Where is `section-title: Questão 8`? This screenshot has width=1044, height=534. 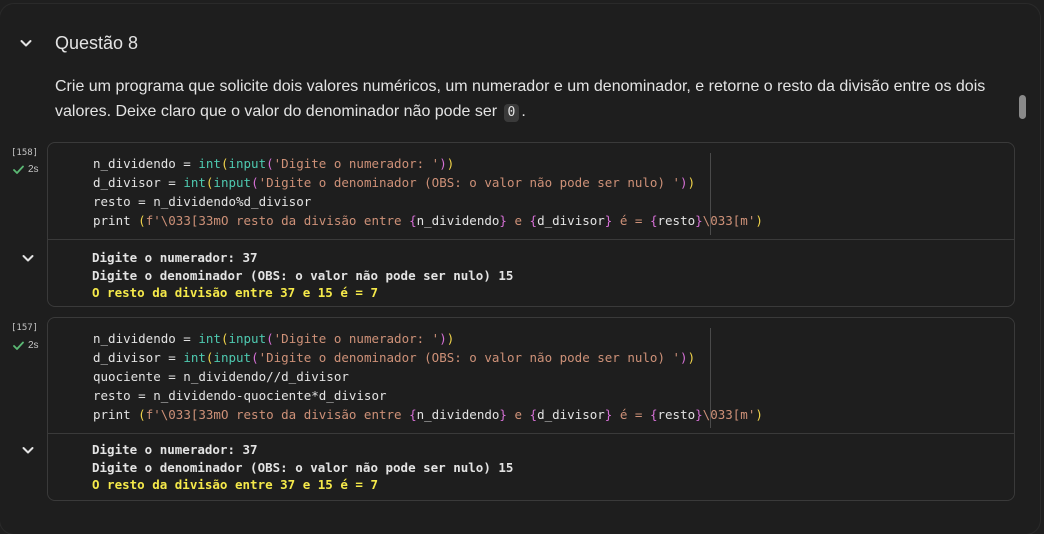
section-title: Questão 8 is located at coordinates (96, 43).